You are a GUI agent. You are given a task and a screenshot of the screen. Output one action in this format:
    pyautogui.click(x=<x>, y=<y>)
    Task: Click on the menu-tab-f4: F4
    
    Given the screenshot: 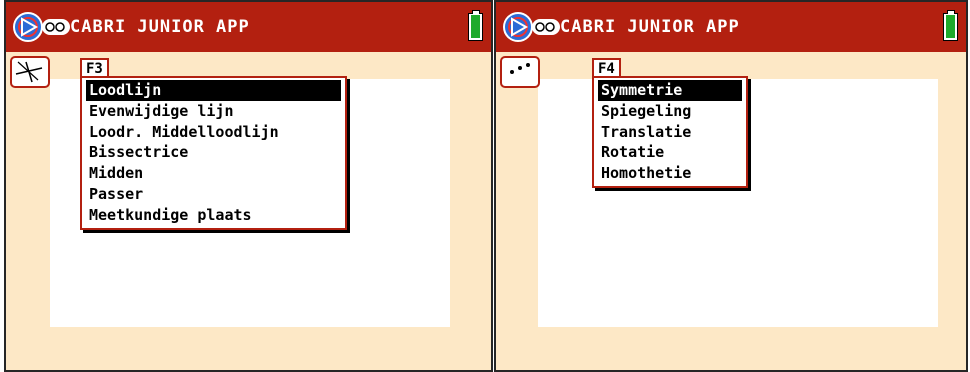 What is the action you would take?
    pyautogui.click(x=606, y=68)
    